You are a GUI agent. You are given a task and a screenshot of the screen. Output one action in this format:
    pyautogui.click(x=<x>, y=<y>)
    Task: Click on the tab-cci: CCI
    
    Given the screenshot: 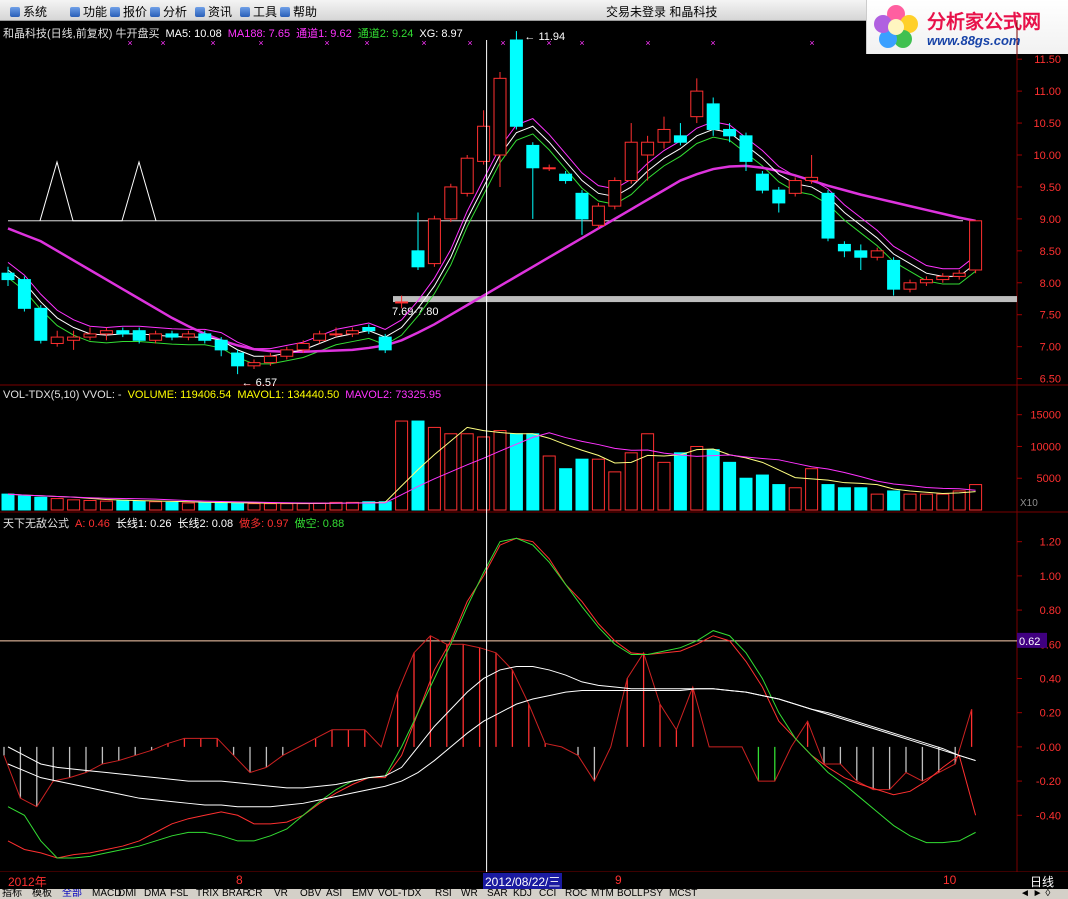 What is the action you would take?
    pyautogui.click(x=547, y=894)
    